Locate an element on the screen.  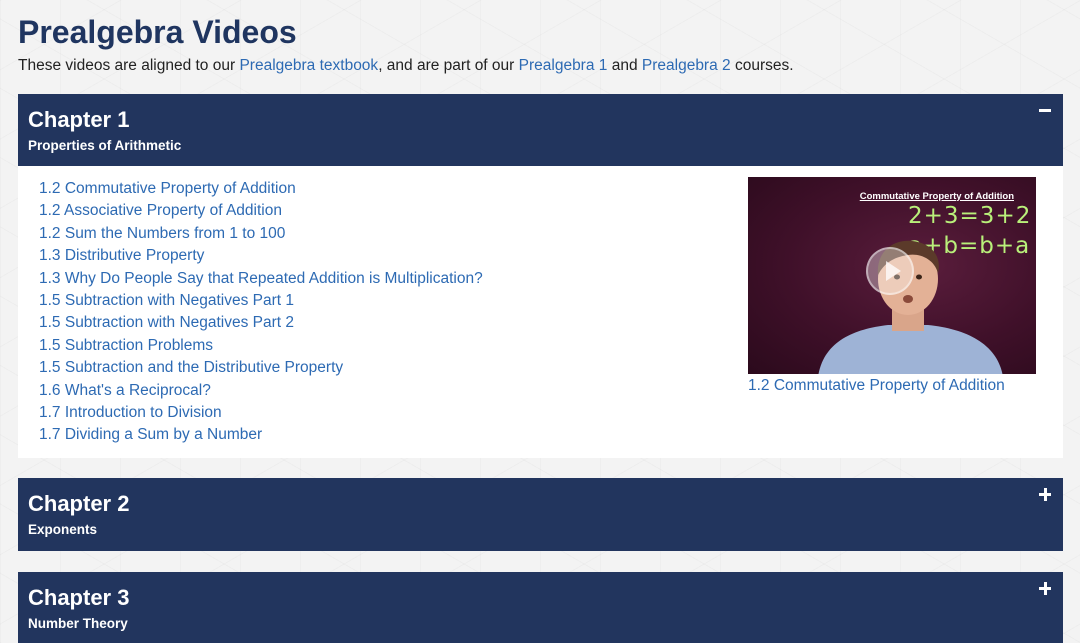
chapter-3-header: Chapter 3 Number Theory is located at coordinates (540, 607).